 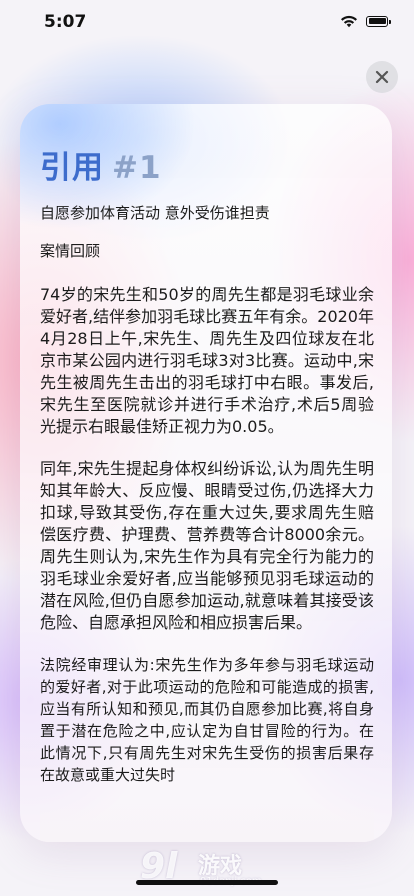 I want to click on status-time: 5:07, so click(x=65, y=22).